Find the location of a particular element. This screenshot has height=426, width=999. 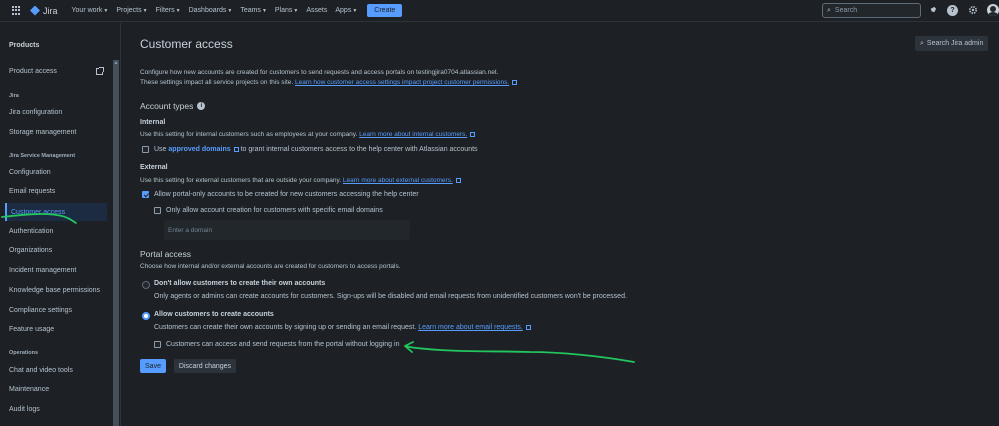

sidebar-item-knowledge-base-permissions: Knowledge base permissions is located at coordinates (54, 290).